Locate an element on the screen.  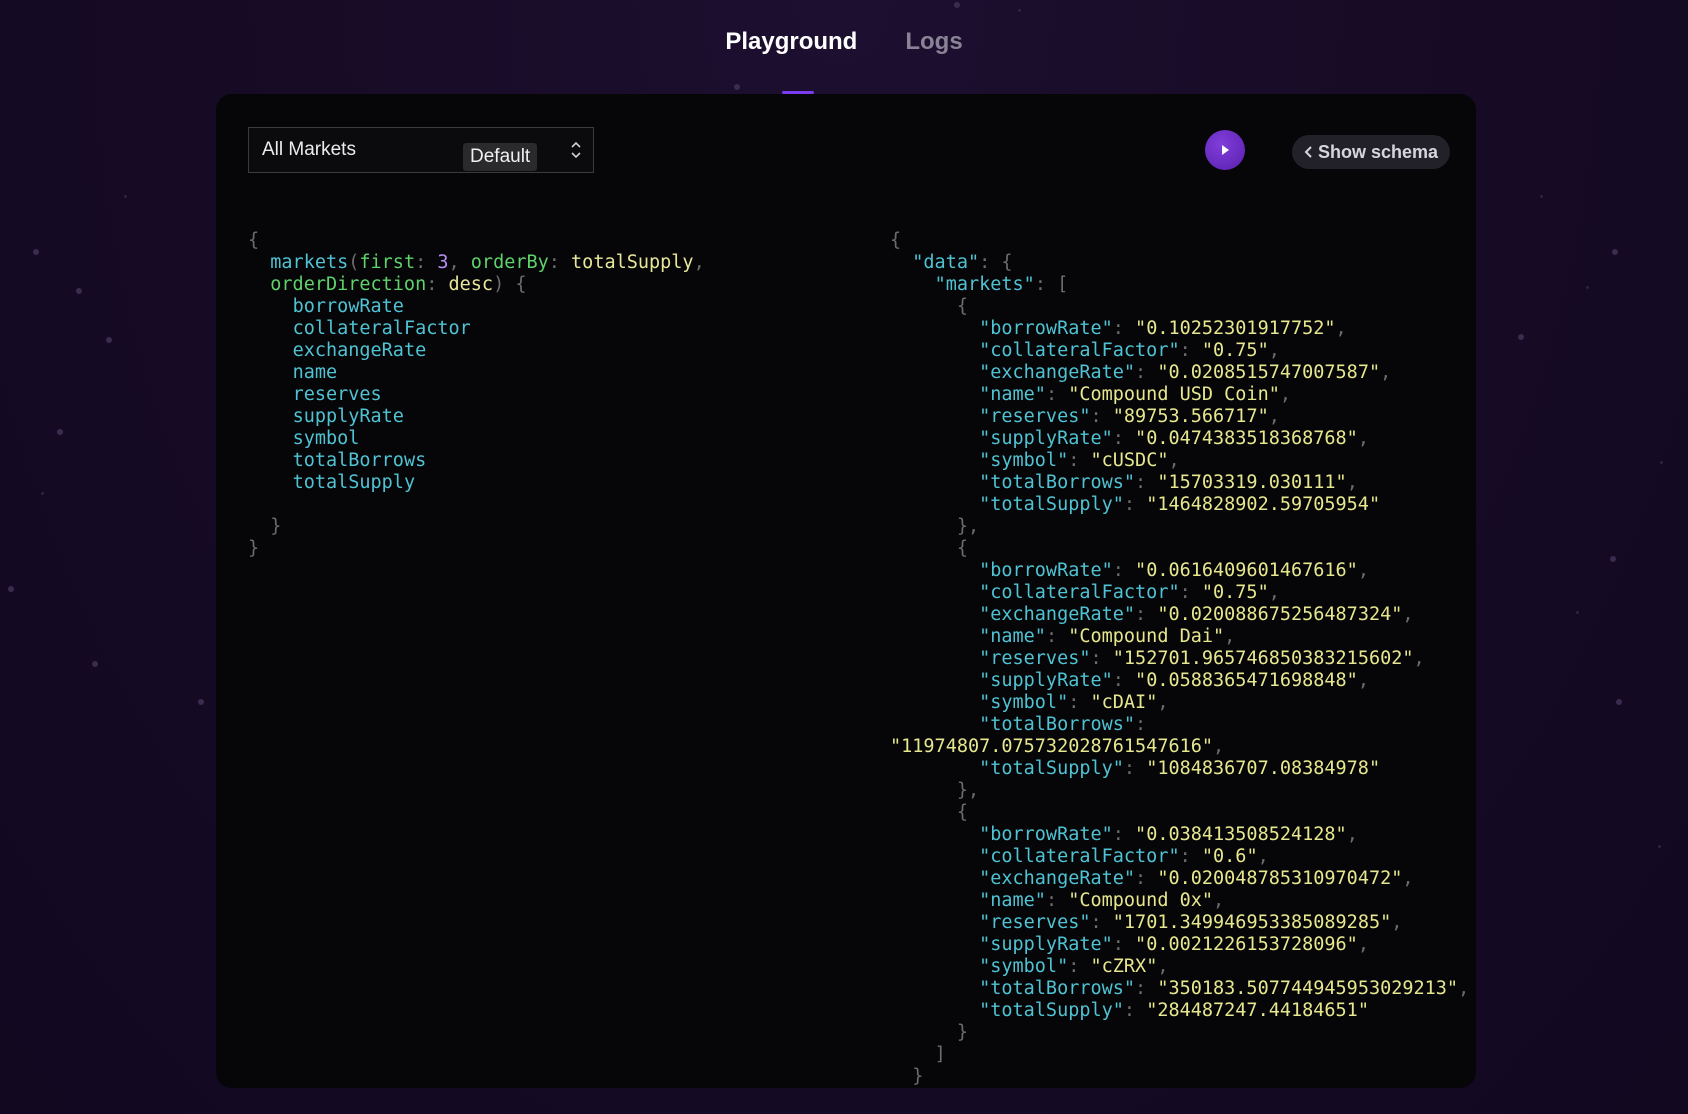
run-query-button is located at coordinates (1225, 150).